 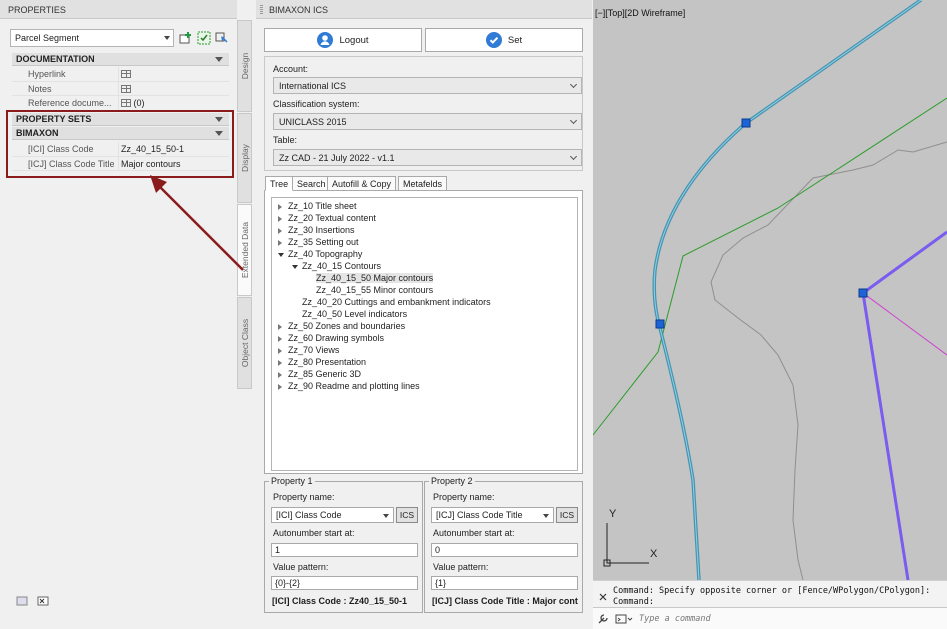 I want to click on tree-item: Zz_90 Readme and plotting lines, so click(x=349, y=386).